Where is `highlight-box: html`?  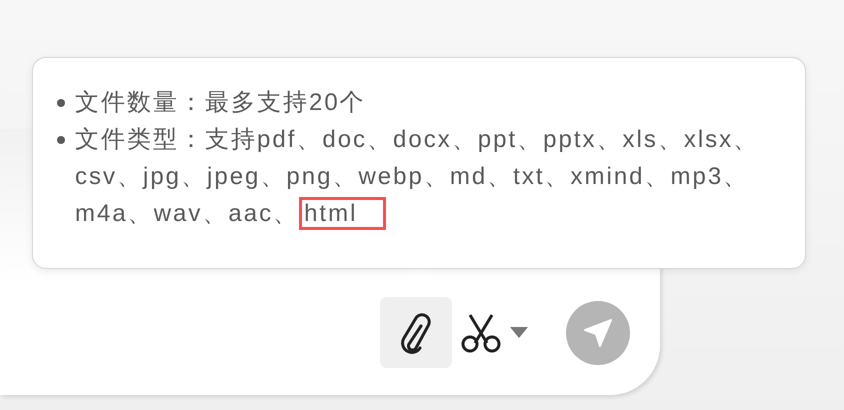
highlight-box: html is located at coordinates (342, 213).